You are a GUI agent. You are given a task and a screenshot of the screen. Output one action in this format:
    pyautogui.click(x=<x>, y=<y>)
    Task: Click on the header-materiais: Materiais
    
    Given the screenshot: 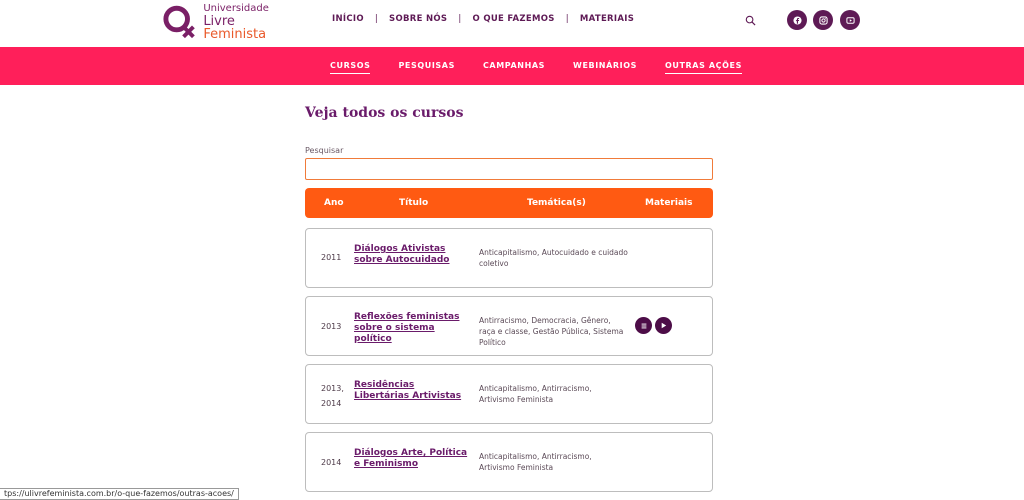 What is the action you would take?
    pyautogui.click(x=668, y=203)
    